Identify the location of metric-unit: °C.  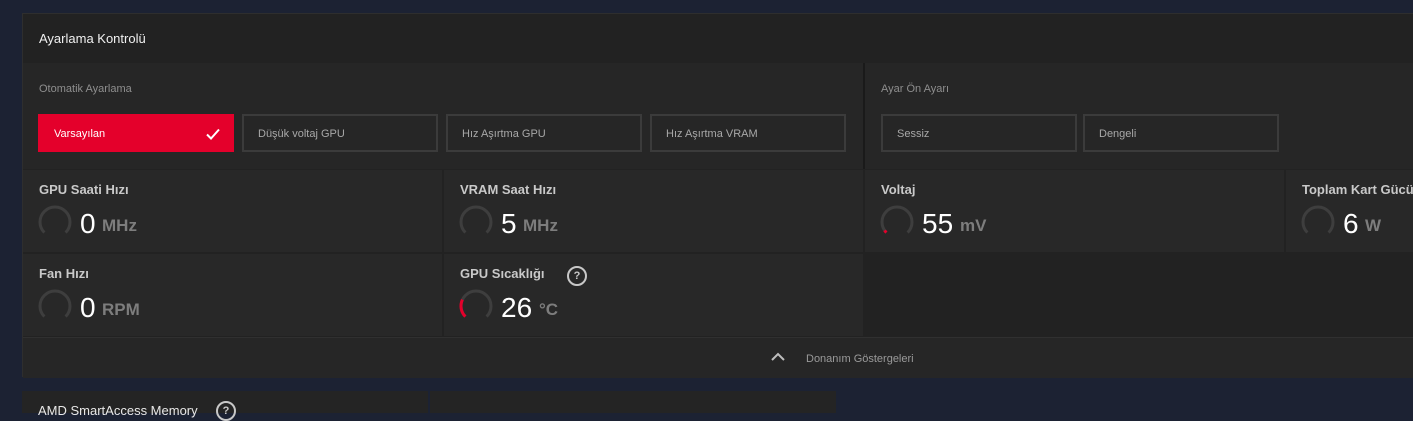
(549, 309).